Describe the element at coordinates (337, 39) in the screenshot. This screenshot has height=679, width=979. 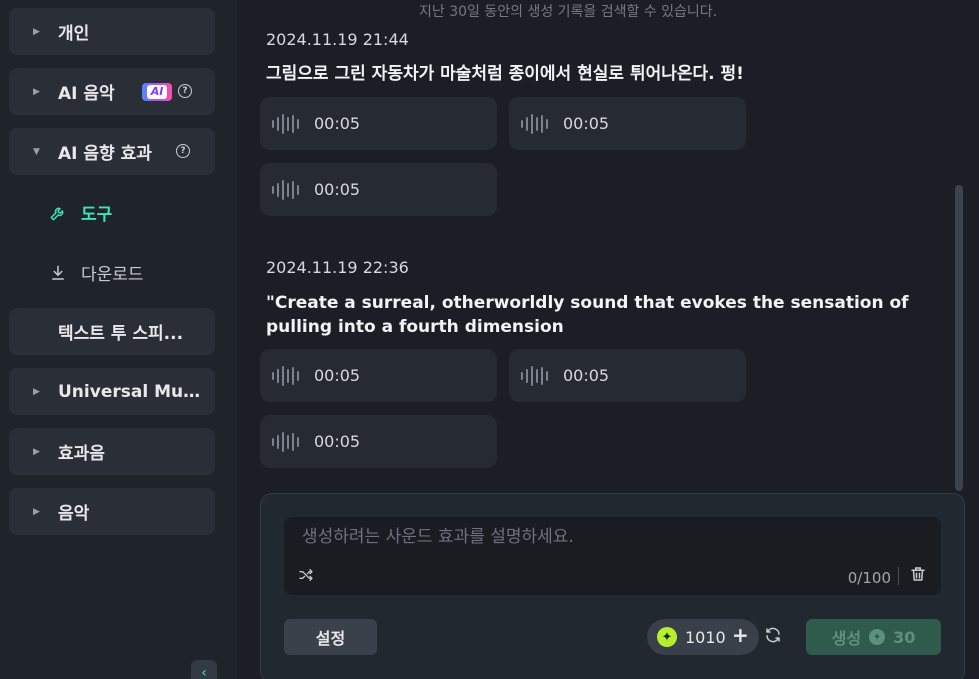
I see `history-timestamp: 2024.11.19 21:44` at that location.